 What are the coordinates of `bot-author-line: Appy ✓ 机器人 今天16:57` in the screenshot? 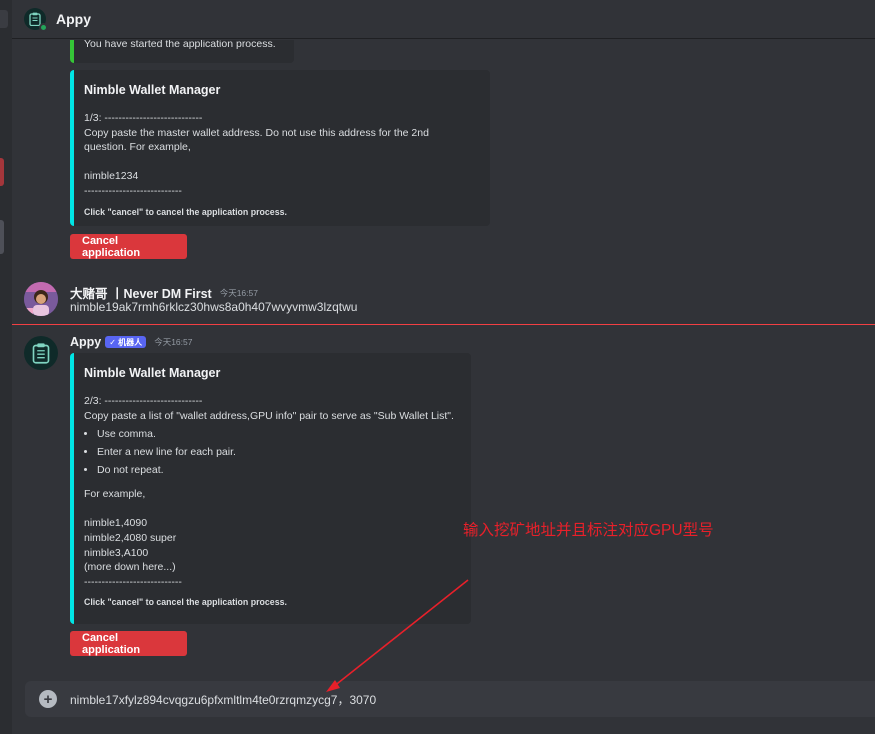 It's located at (131, 342).